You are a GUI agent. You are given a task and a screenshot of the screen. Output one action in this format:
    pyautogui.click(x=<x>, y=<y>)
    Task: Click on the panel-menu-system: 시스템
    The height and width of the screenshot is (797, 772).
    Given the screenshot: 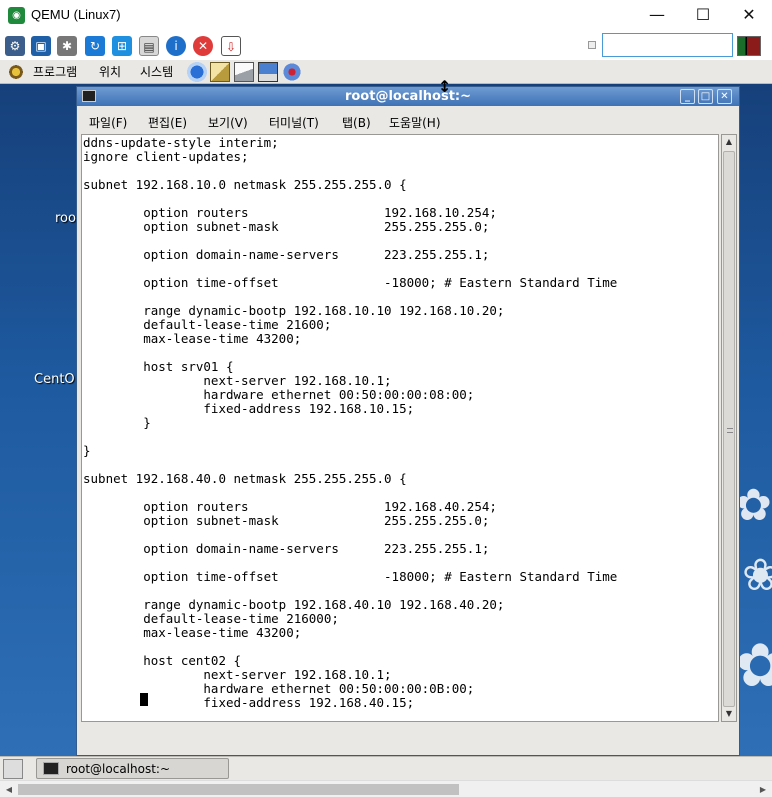 What is the action you would take?
    pyautogui.click(x=156, y=71)
    